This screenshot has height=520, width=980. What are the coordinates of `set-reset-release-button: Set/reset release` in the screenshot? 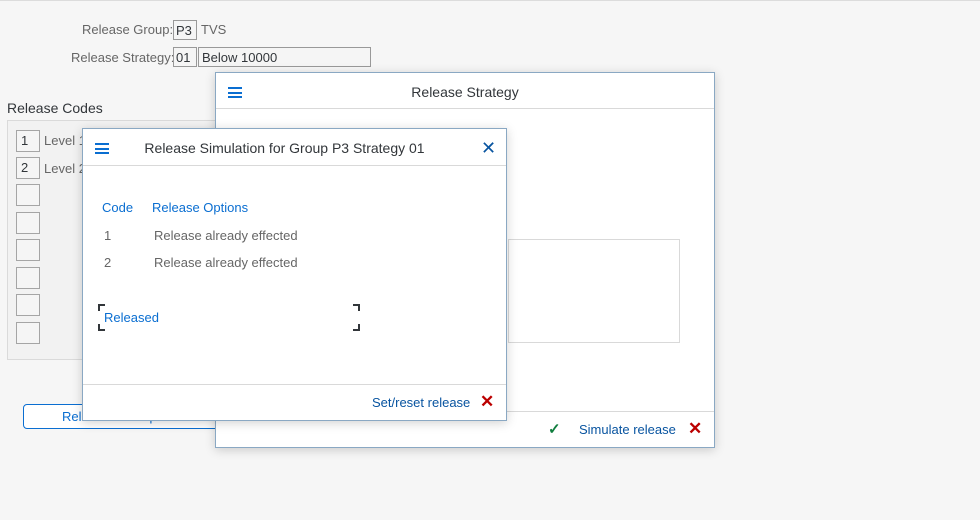 It's located at (421, 402).